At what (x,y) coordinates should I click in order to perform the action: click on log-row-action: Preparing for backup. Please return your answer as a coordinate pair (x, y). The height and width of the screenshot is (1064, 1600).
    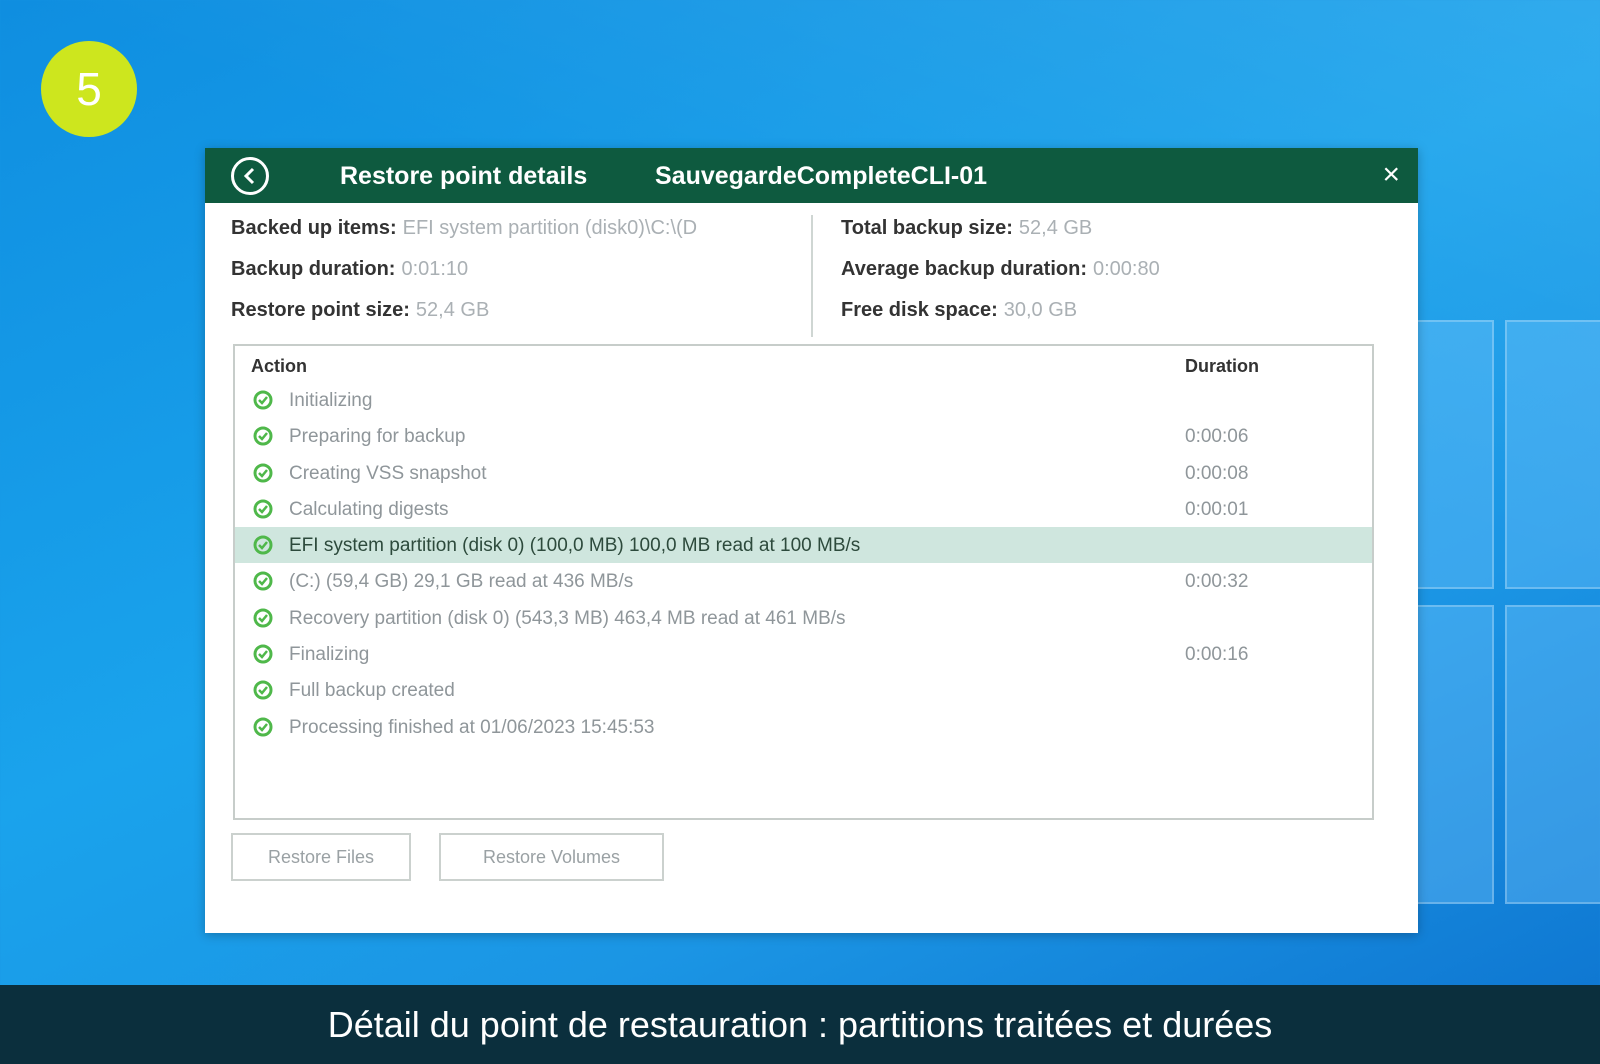
    Looking at the image, I should click on (377, 437).